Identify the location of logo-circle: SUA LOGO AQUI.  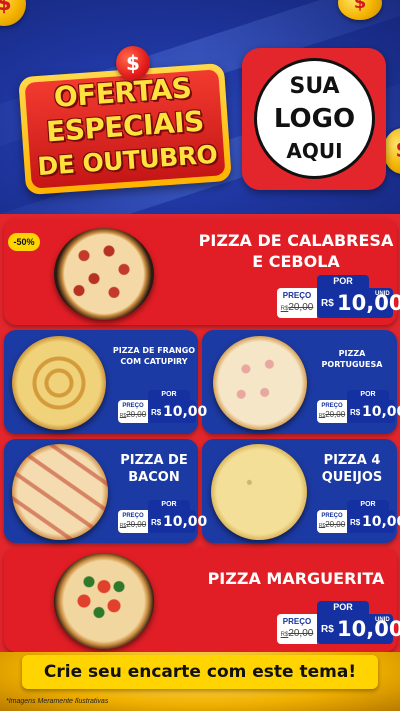
(314, 118).